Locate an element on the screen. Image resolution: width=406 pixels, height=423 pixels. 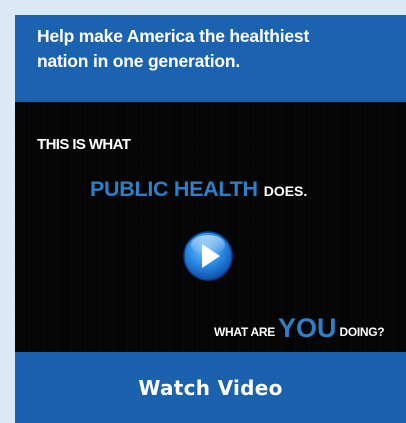
does-text: DOES. is located at coordinates (285, 191).